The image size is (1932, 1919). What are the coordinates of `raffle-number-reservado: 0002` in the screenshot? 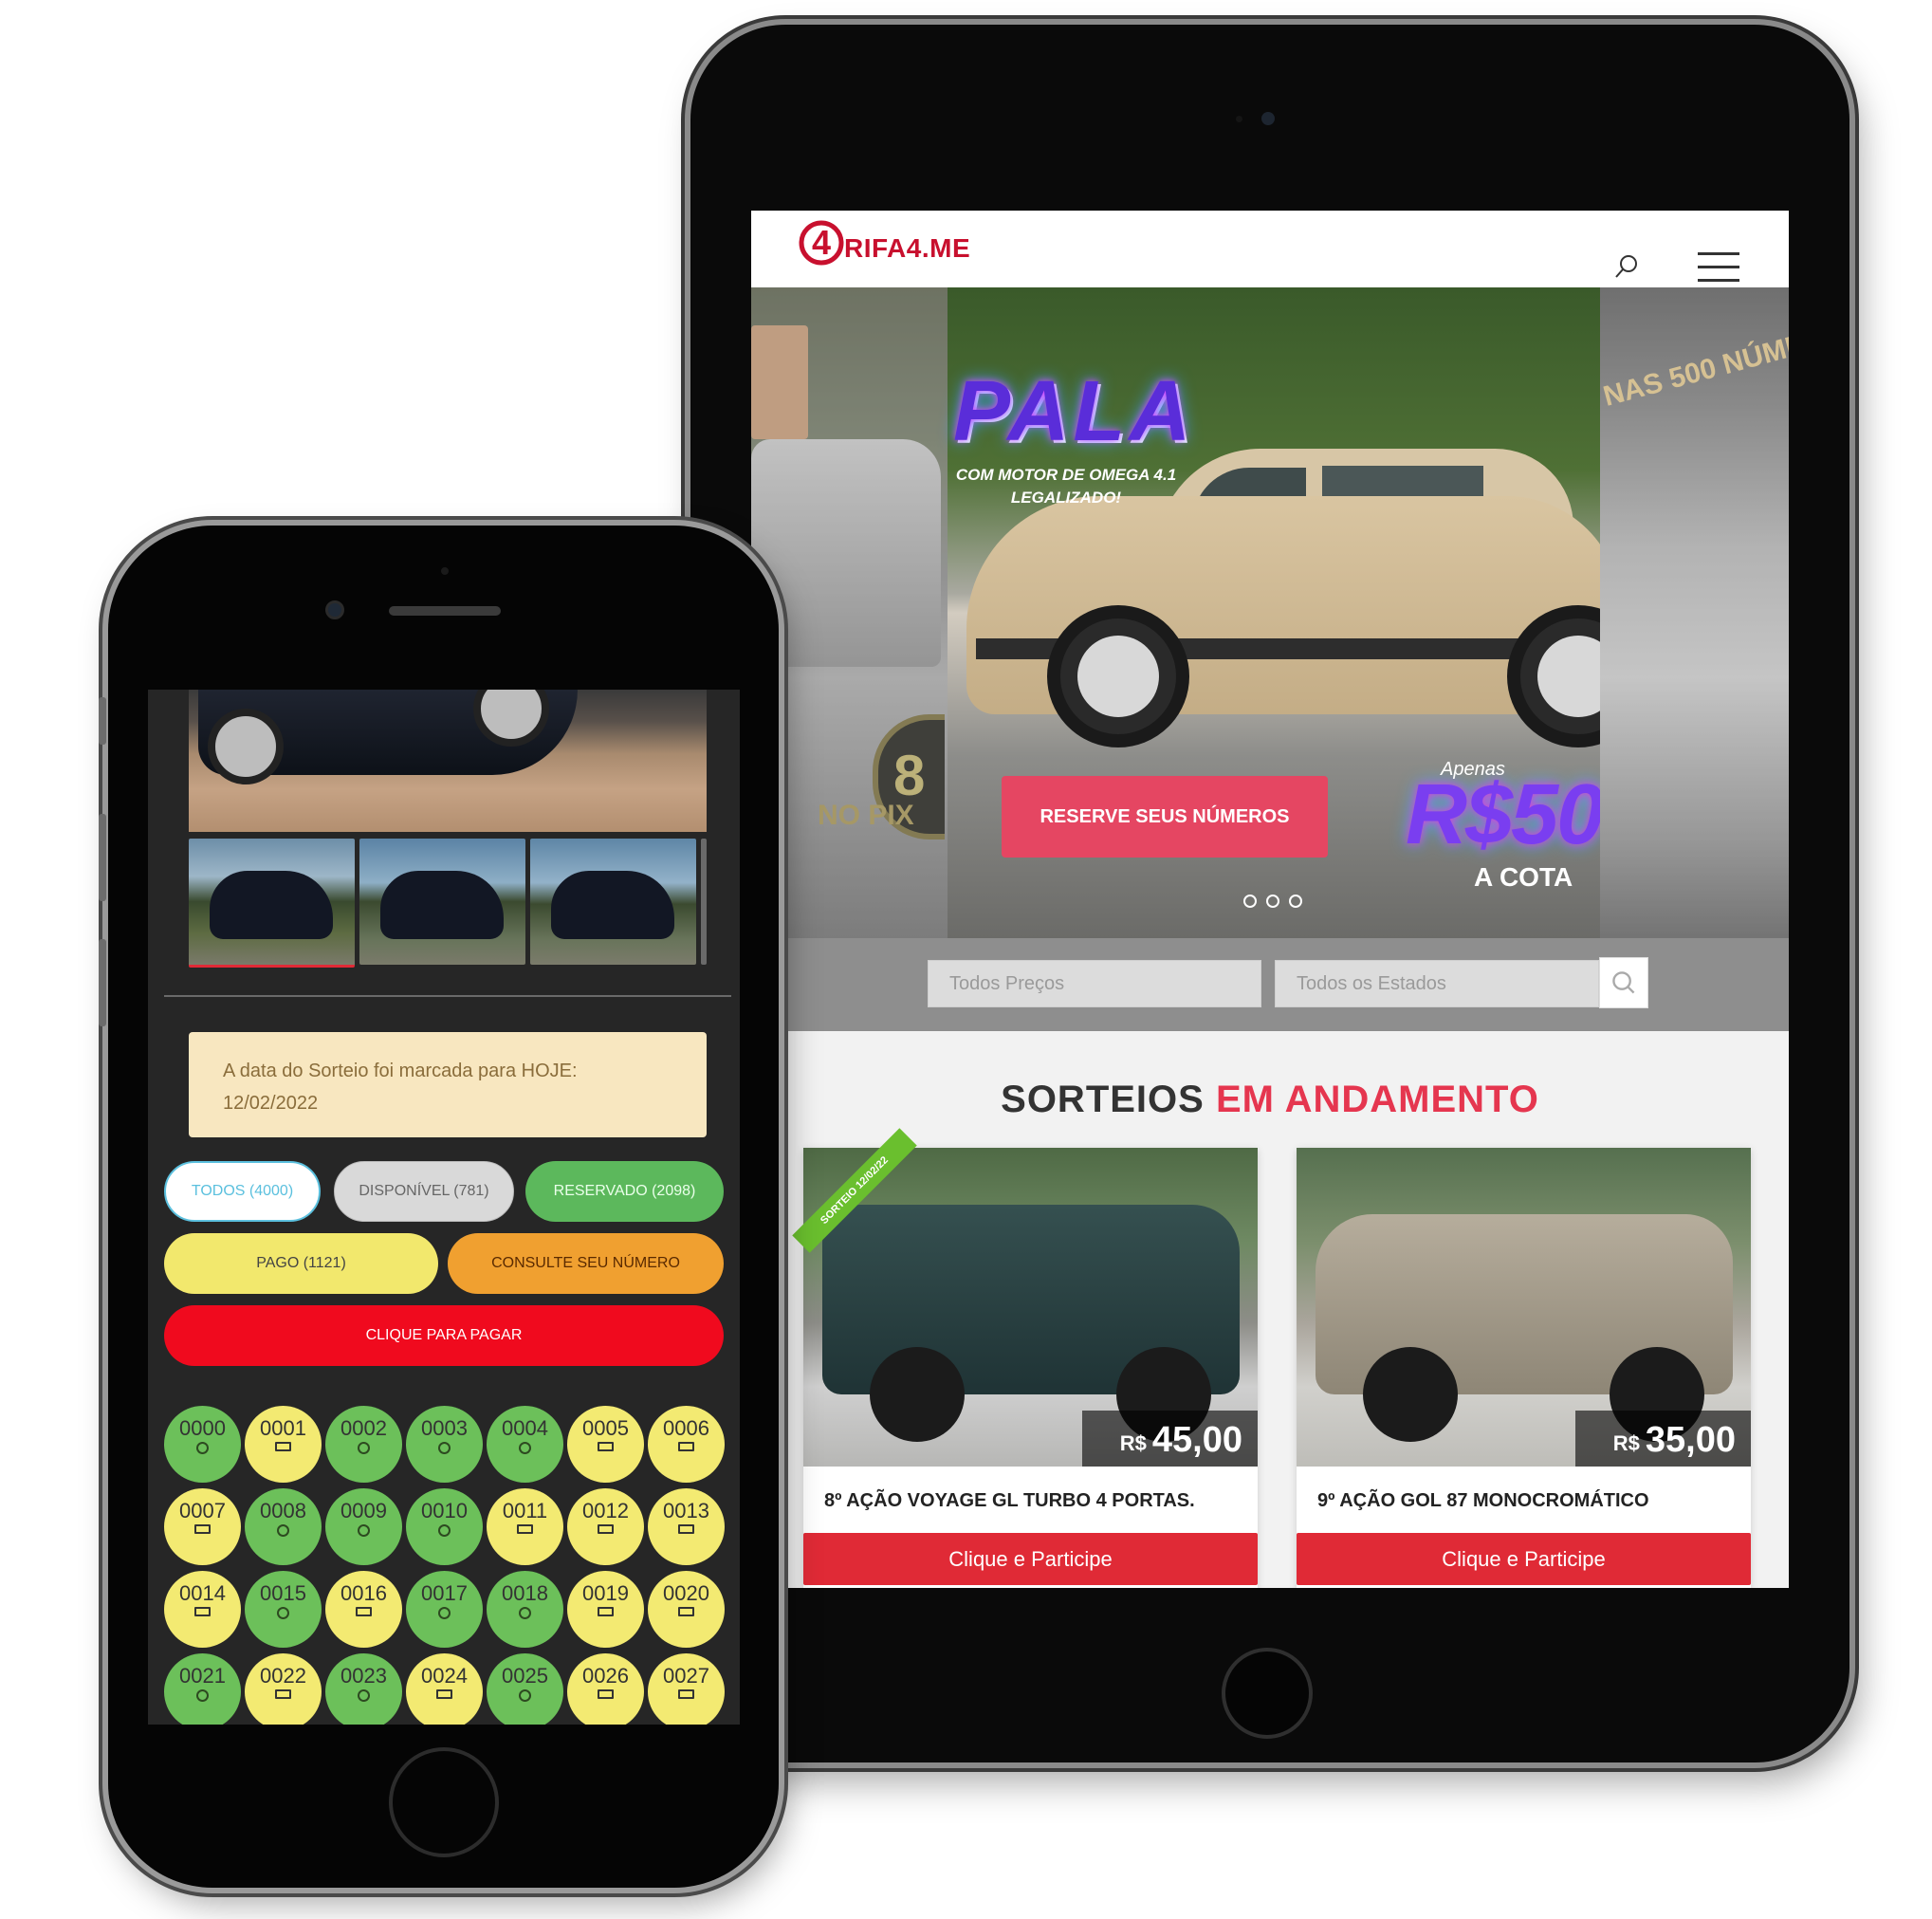 It's located at (363, 1444).